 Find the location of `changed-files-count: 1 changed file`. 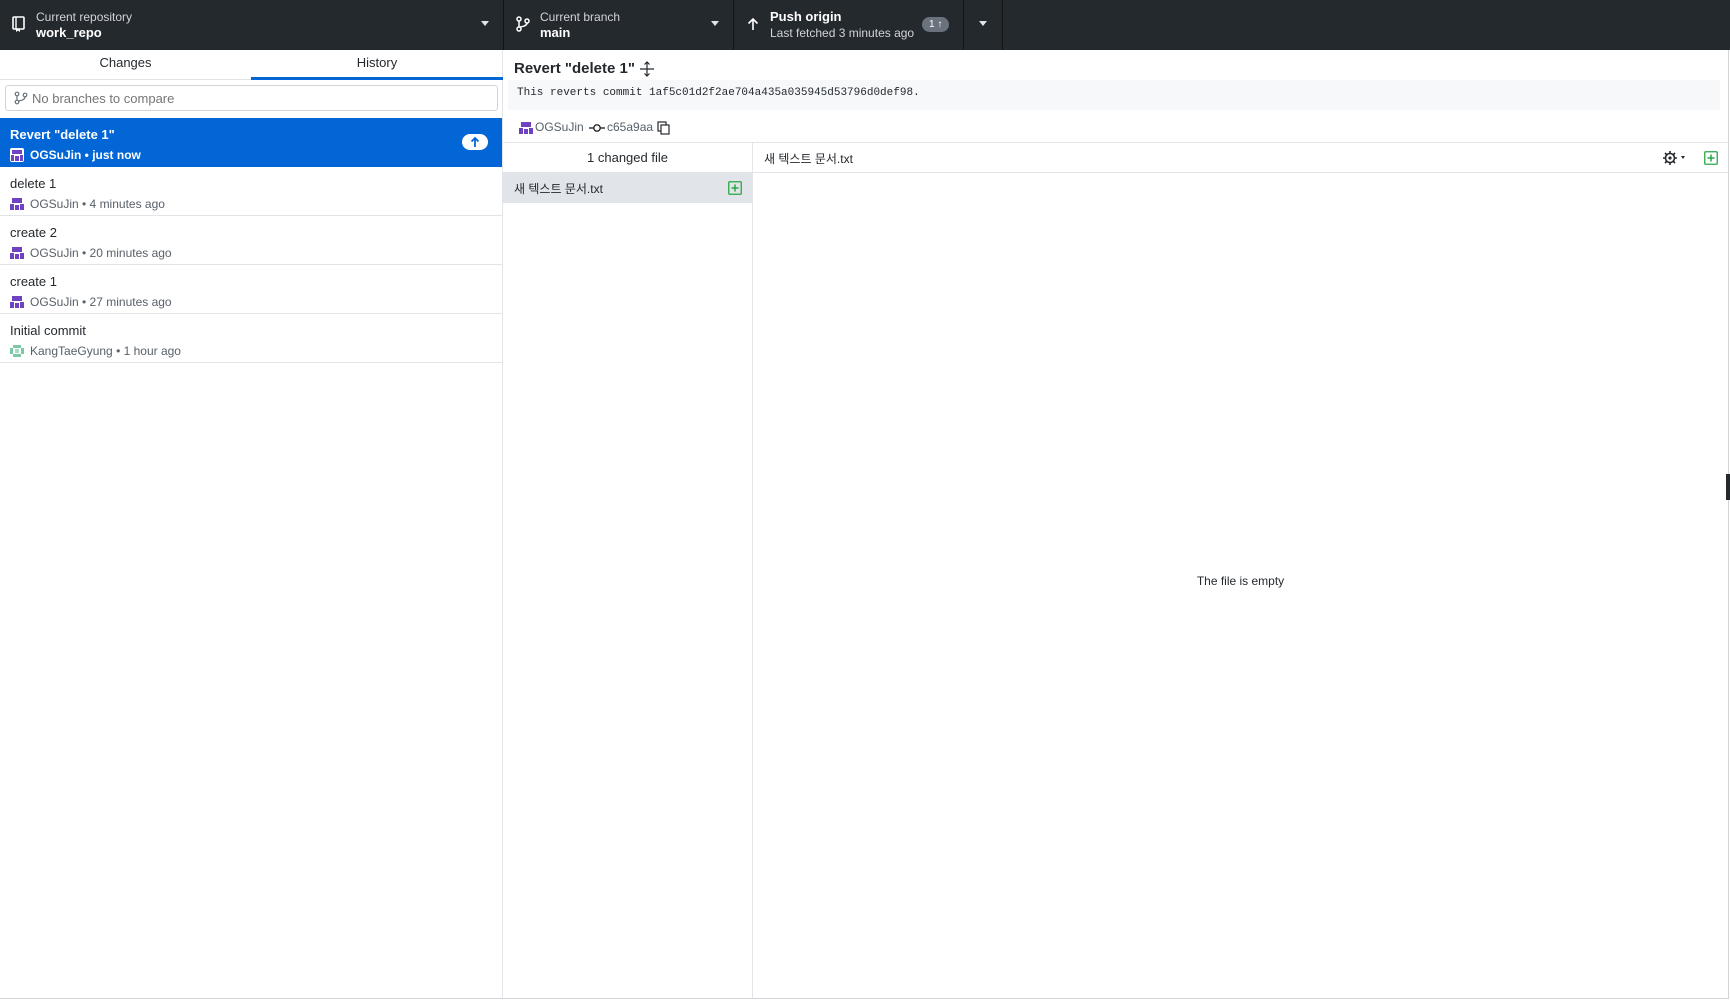

changed-files-count: 1 changed file is located at coordinates (627, 158).